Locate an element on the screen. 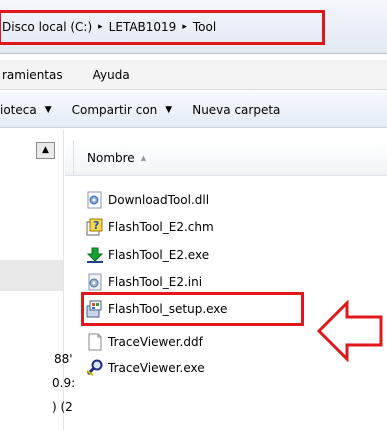  file-row: ? FlashTool_E2.chm is located at coordinates (150, 227).